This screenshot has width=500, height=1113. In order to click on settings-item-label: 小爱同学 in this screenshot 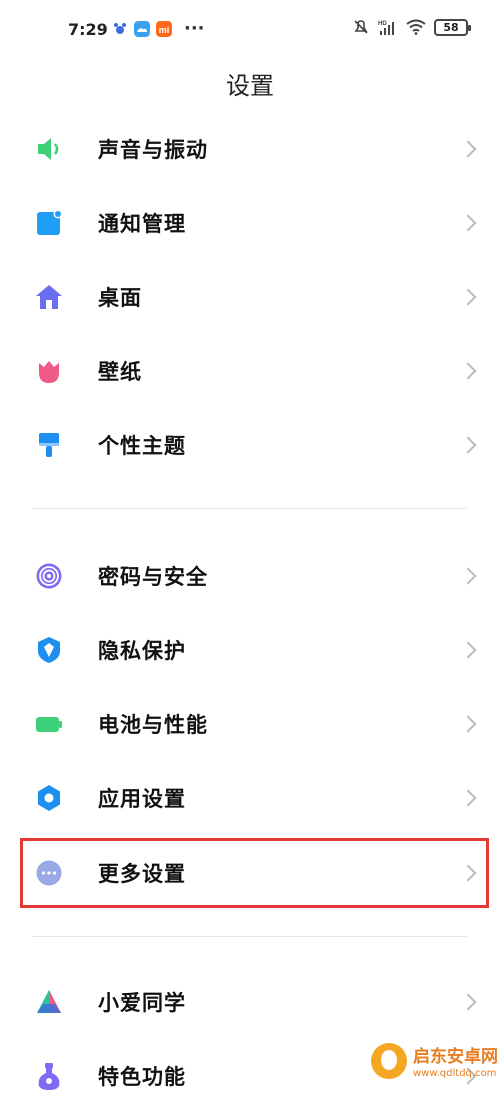, I will do `click(142, 1002)`.